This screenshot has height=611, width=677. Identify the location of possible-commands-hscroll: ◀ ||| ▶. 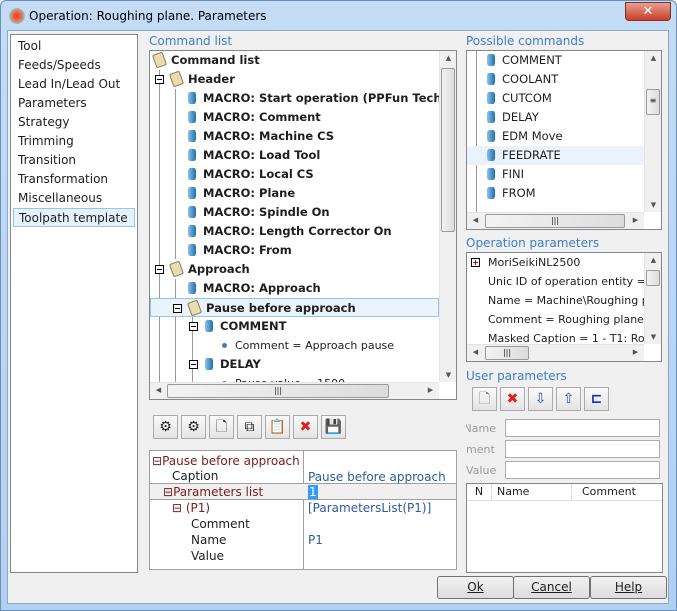
(555, 220).